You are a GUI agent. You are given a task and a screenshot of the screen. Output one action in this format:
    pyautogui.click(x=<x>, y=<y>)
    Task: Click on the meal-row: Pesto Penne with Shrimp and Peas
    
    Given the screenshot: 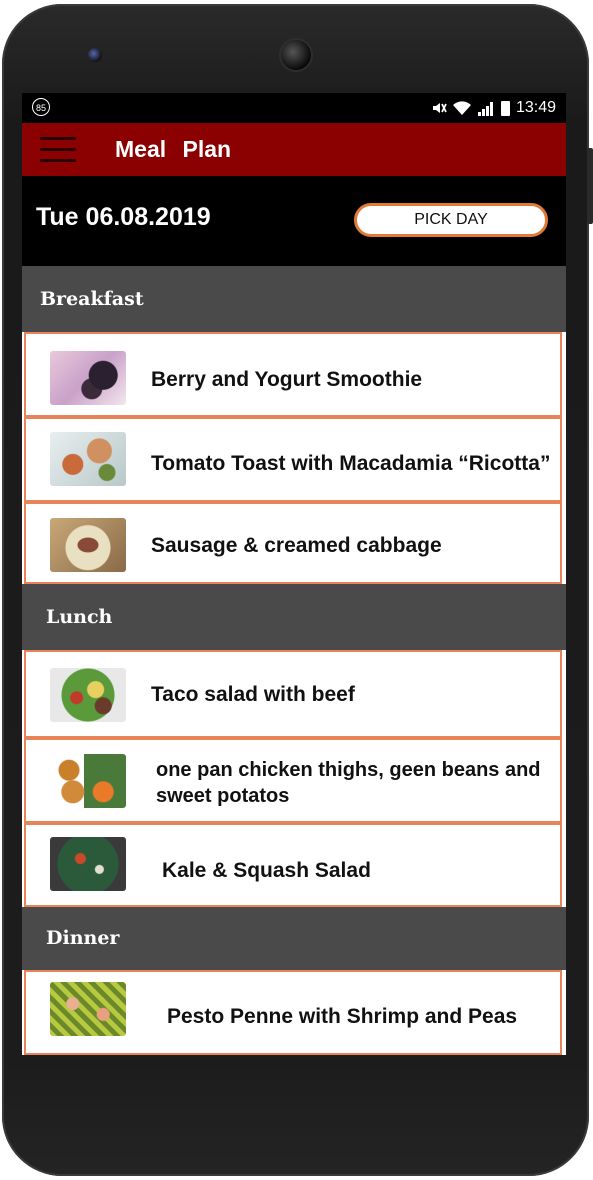 What is the action you would take?
    pyautogui.click(x=293, y=1012)
    